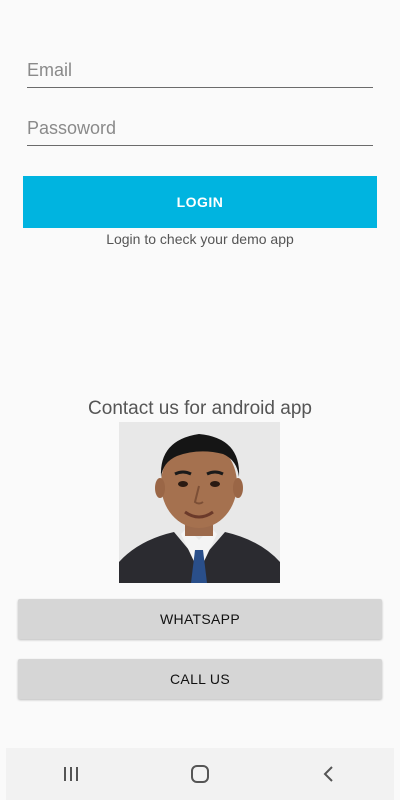 Image resolution: width=400 pixels, height=800 pixels. What do you see at coordinates (200, 202) in the screenshot?
I see `login-button: LOGIN` at bounding box center [200, 202].